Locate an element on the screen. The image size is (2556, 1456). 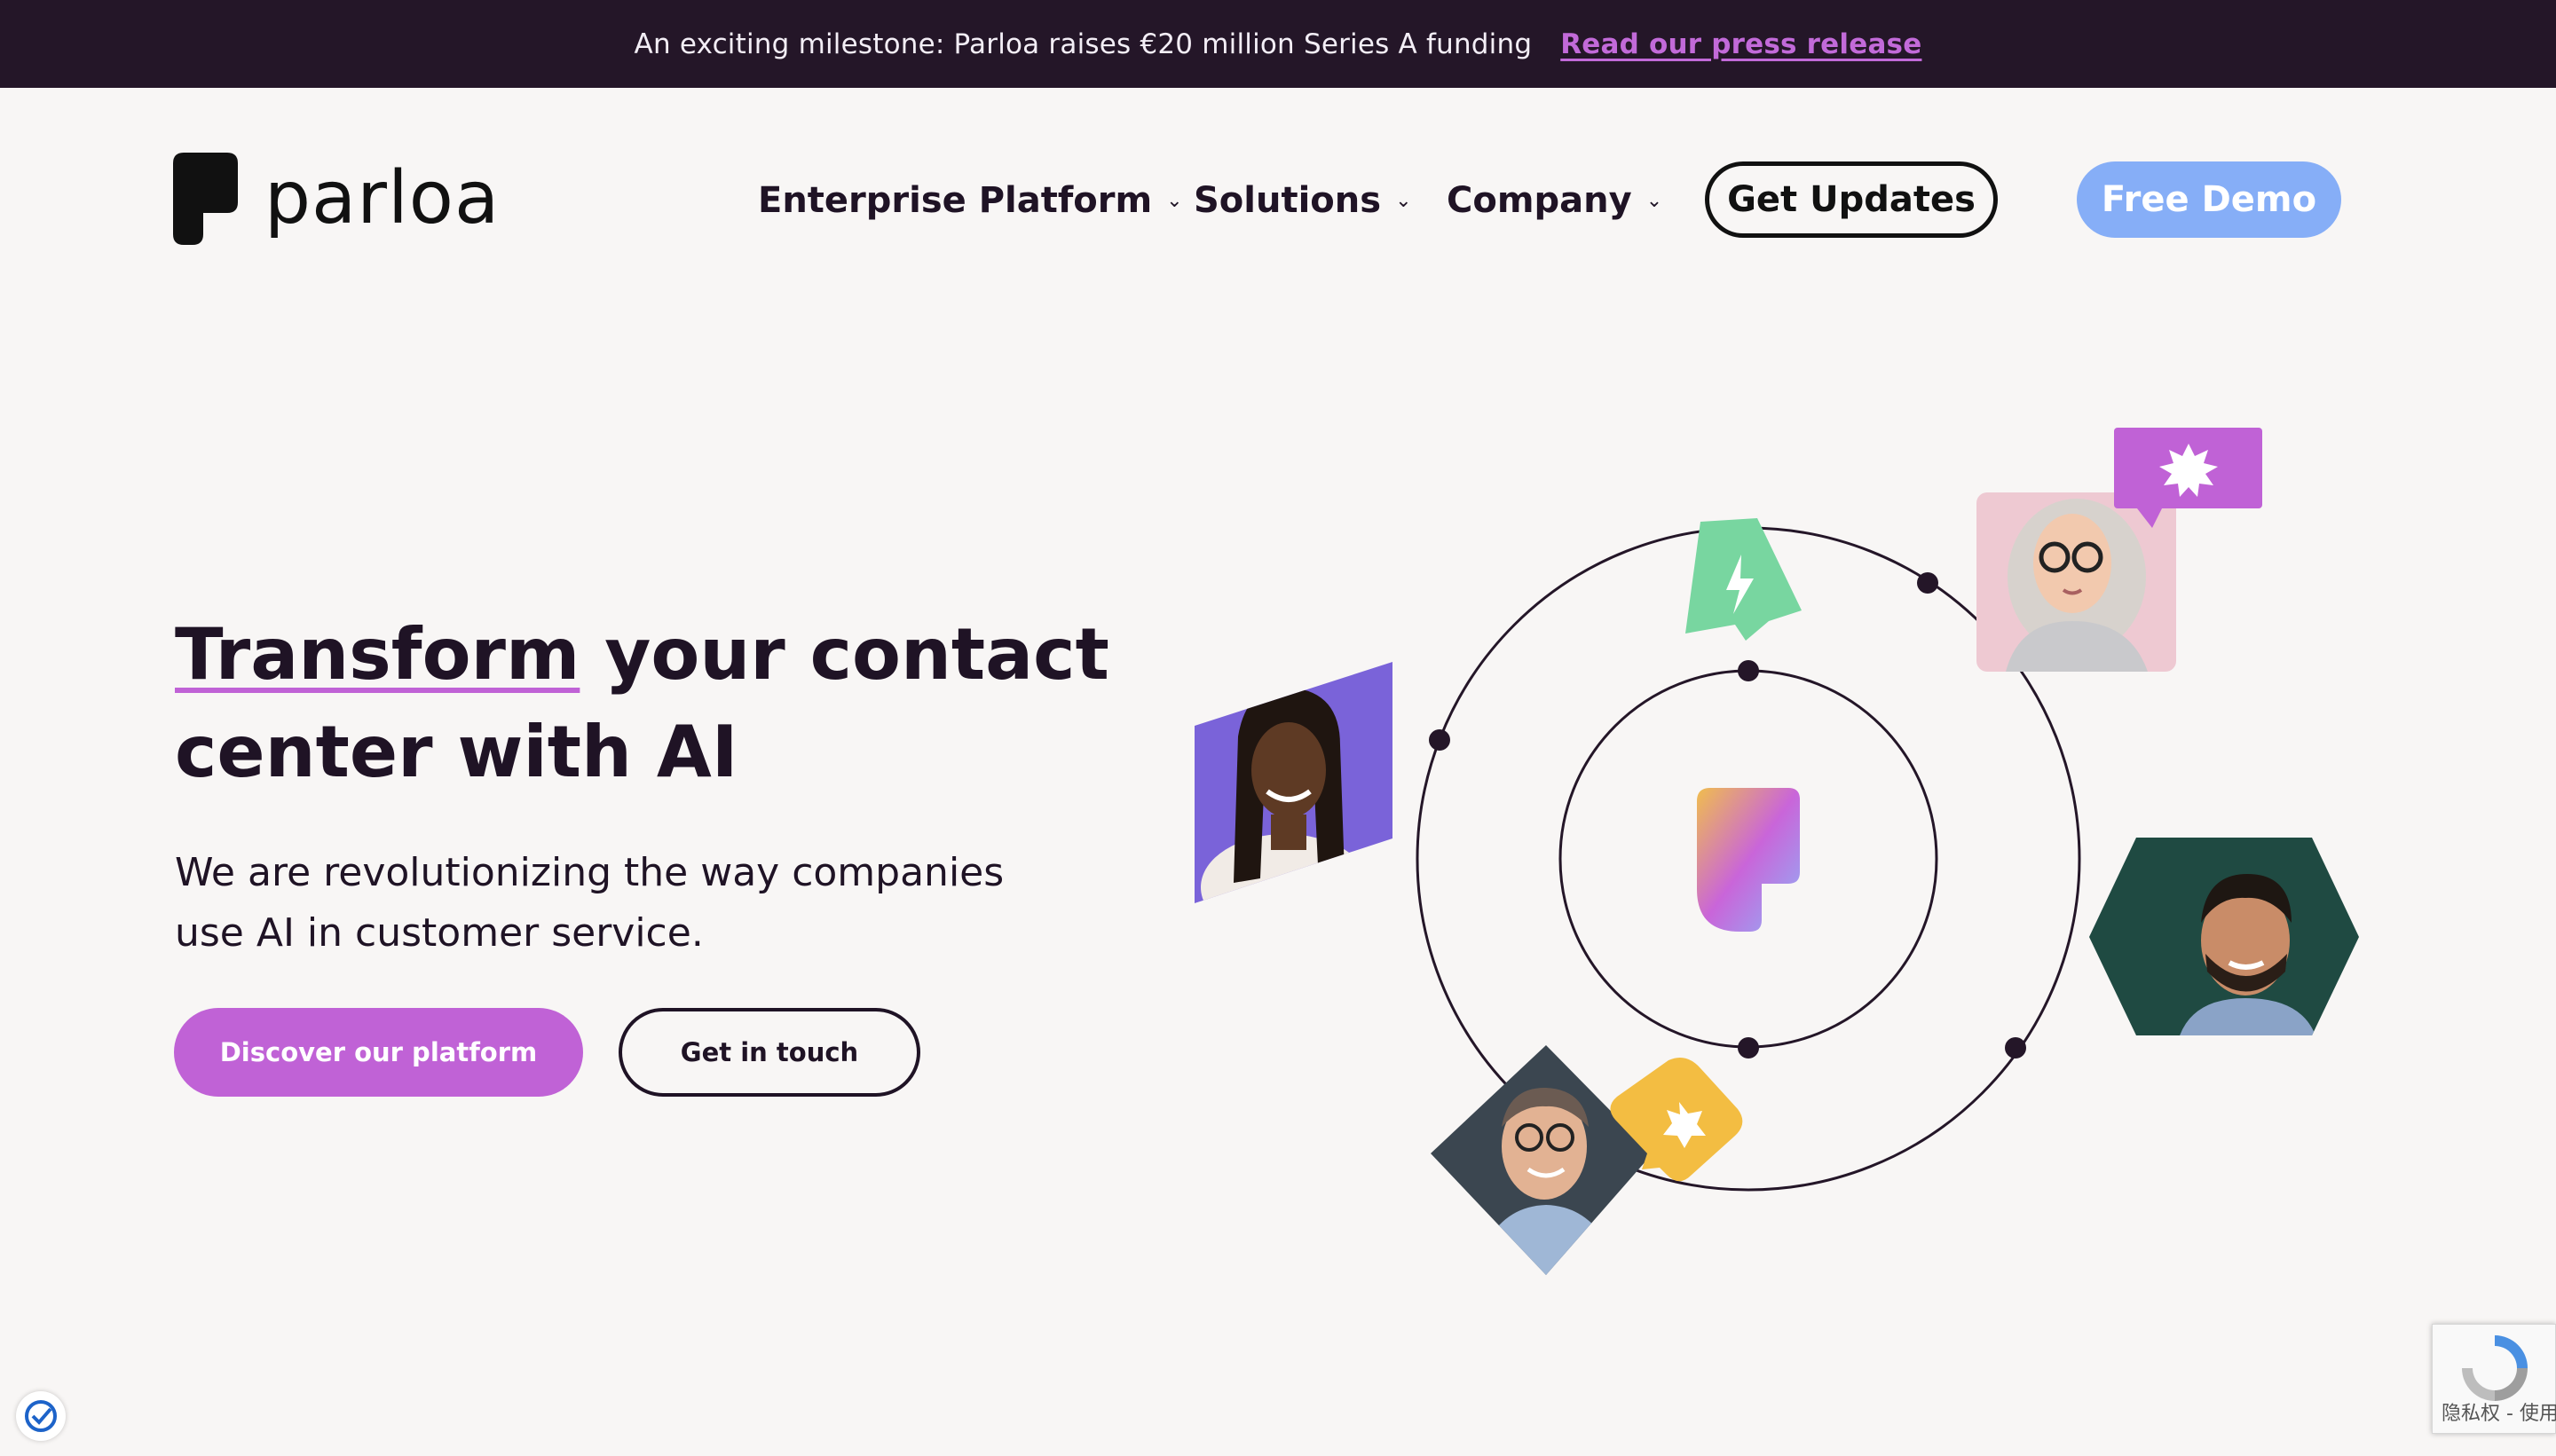
parloa-logo-icon is located at coordinates (205, 199).